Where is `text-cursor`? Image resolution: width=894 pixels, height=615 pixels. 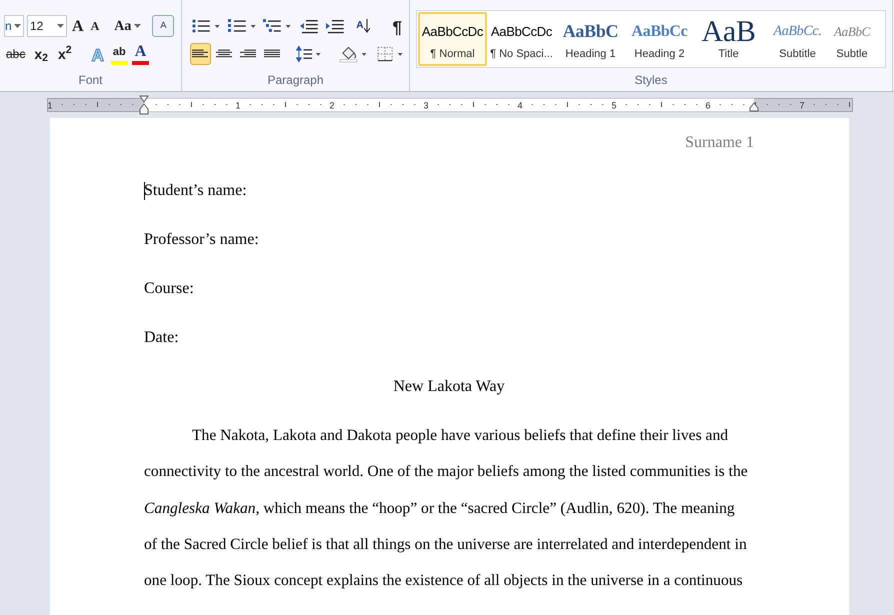 text-cursor is located at coordinates (144, 191).